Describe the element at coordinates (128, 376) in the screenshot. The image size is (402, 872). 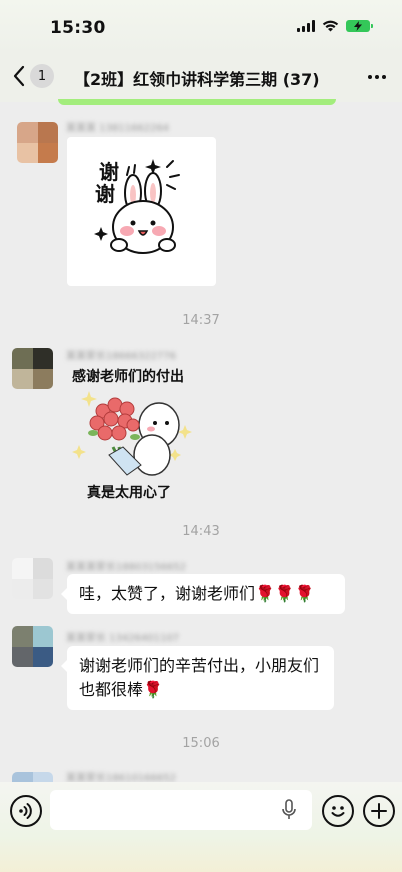
I see `sticker-caption-top: 感谢老师们的付出` at that location.